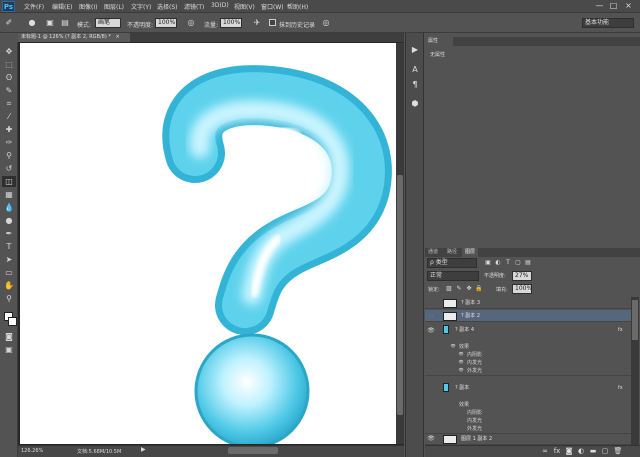 This screenshot has height=457, width=640. What do you see at coordinates (522, 289) in the screenshot?
I see `fill-input: 100%` at bounding box center [522, 289].